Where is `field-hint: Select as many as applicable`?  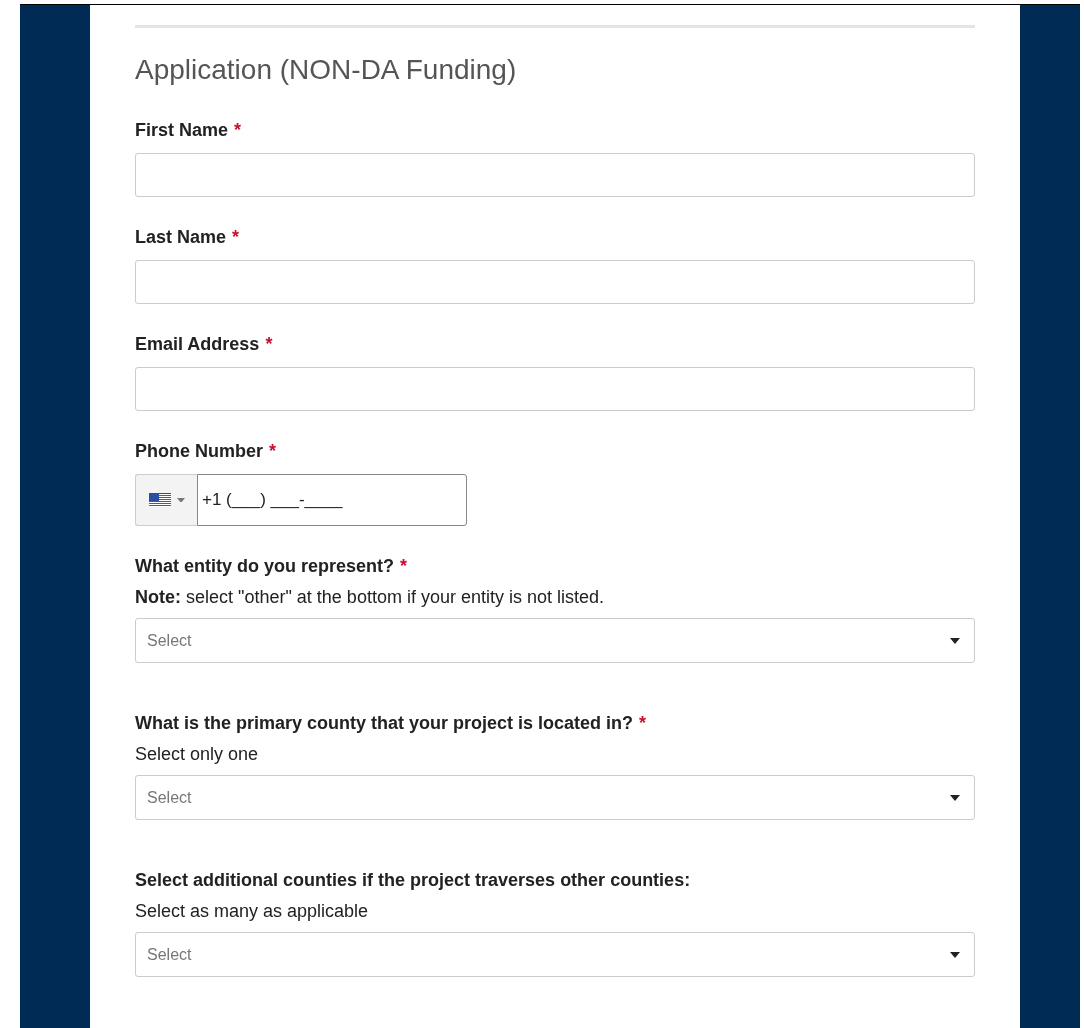 field-hint: Select as many as applicable is located at coordinates (252, 911).